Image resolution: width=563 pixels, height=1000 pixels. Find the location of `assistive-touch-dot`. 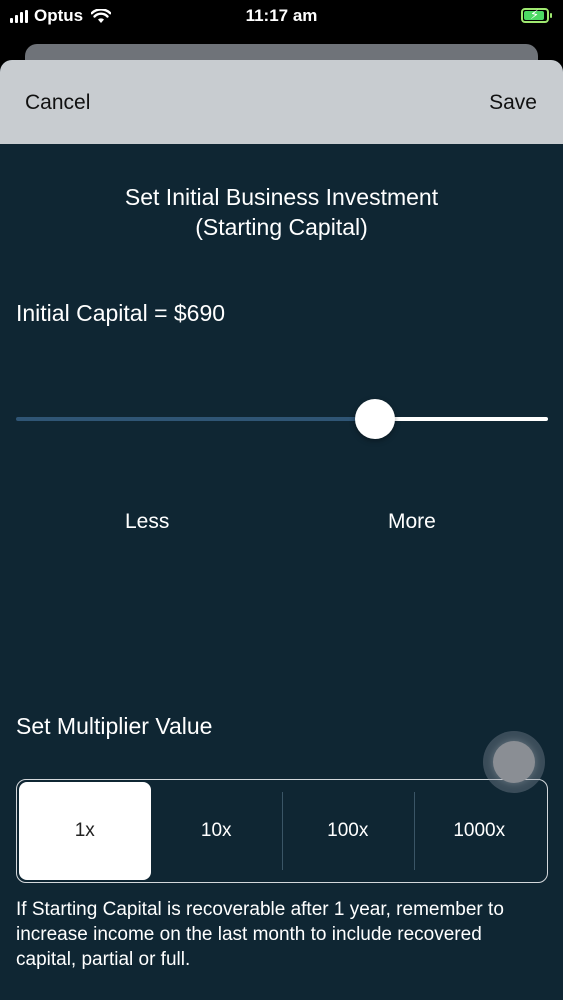

assistive-touch-dot is located at coordinates (514, 762).